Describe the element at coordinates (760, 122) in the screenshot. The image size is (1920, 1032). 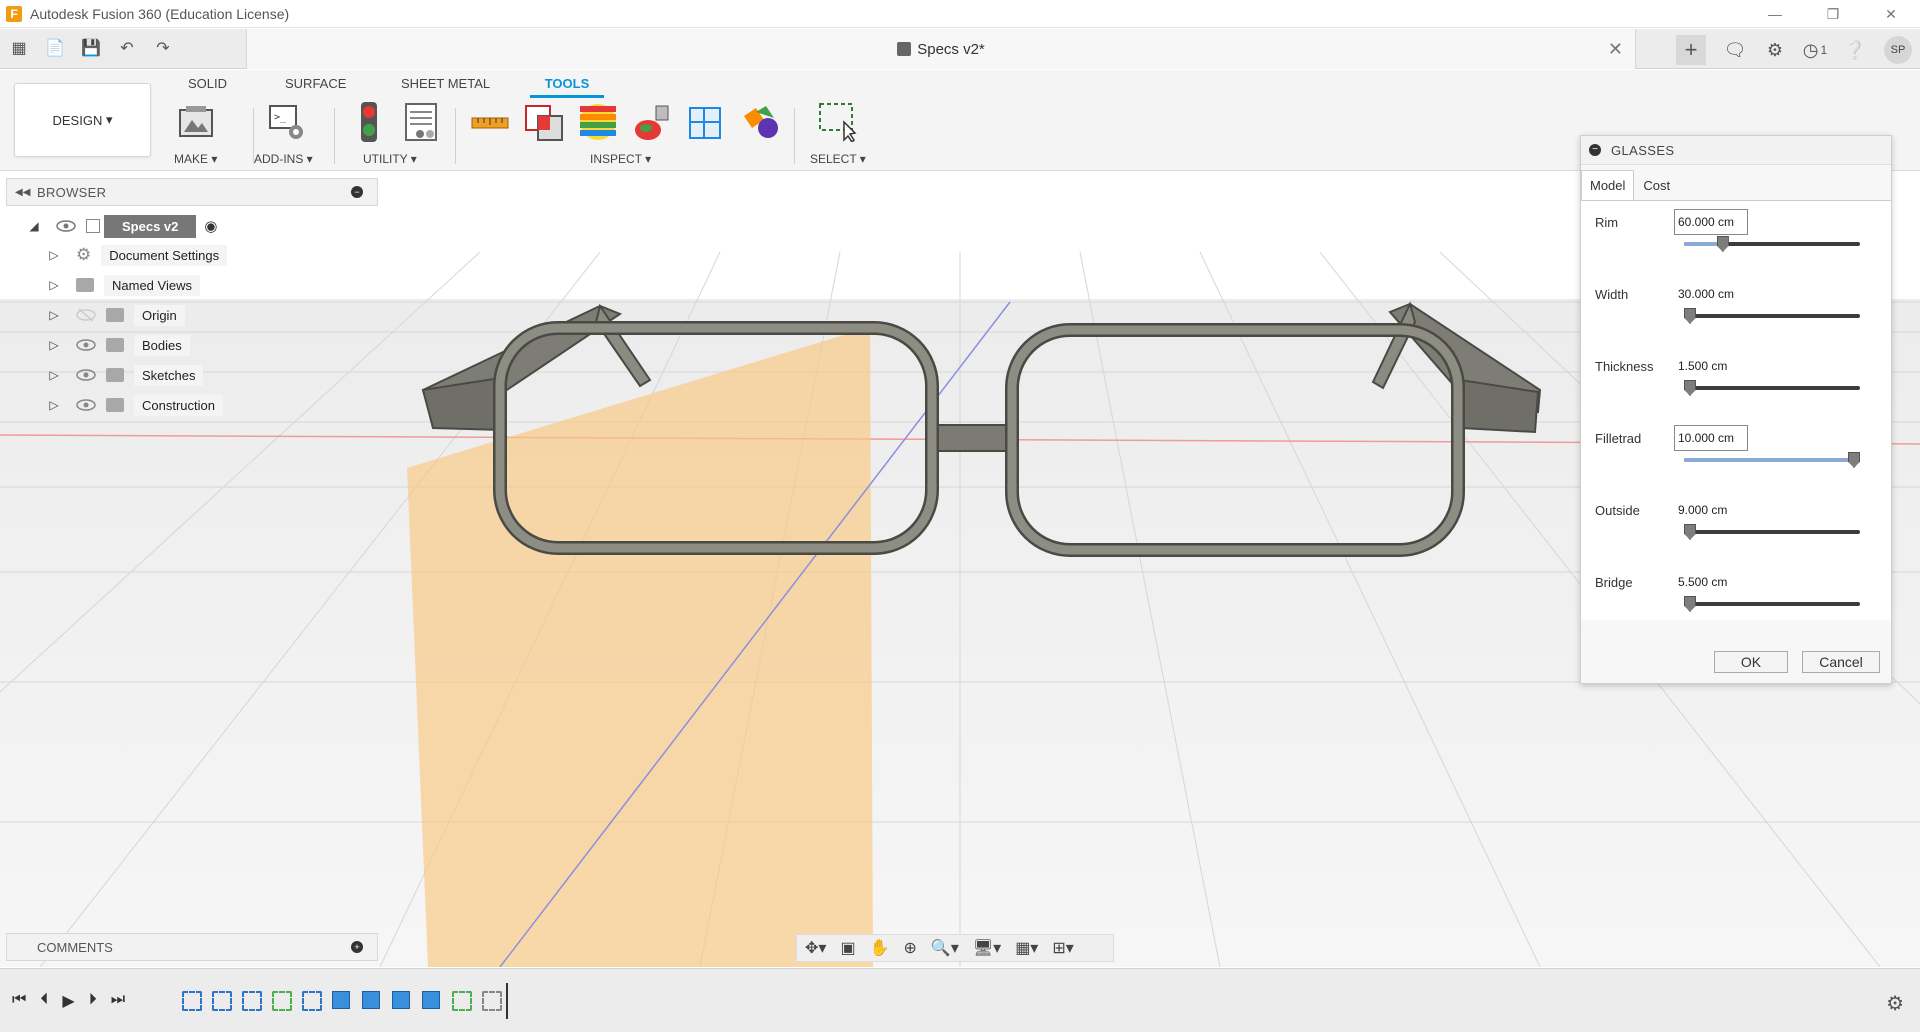
I see `display-component-colors-icon` at that location.